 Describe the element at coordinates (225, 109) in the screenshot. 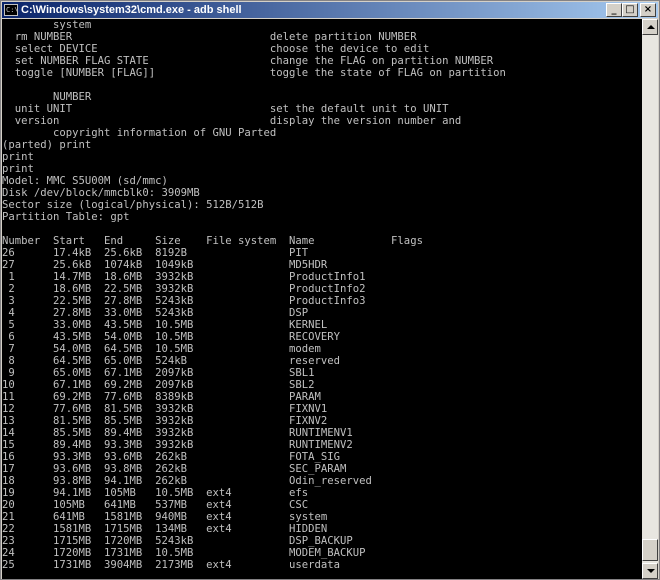

I see `console-line: unit UNIT set the default unit to UNIT` at that location.